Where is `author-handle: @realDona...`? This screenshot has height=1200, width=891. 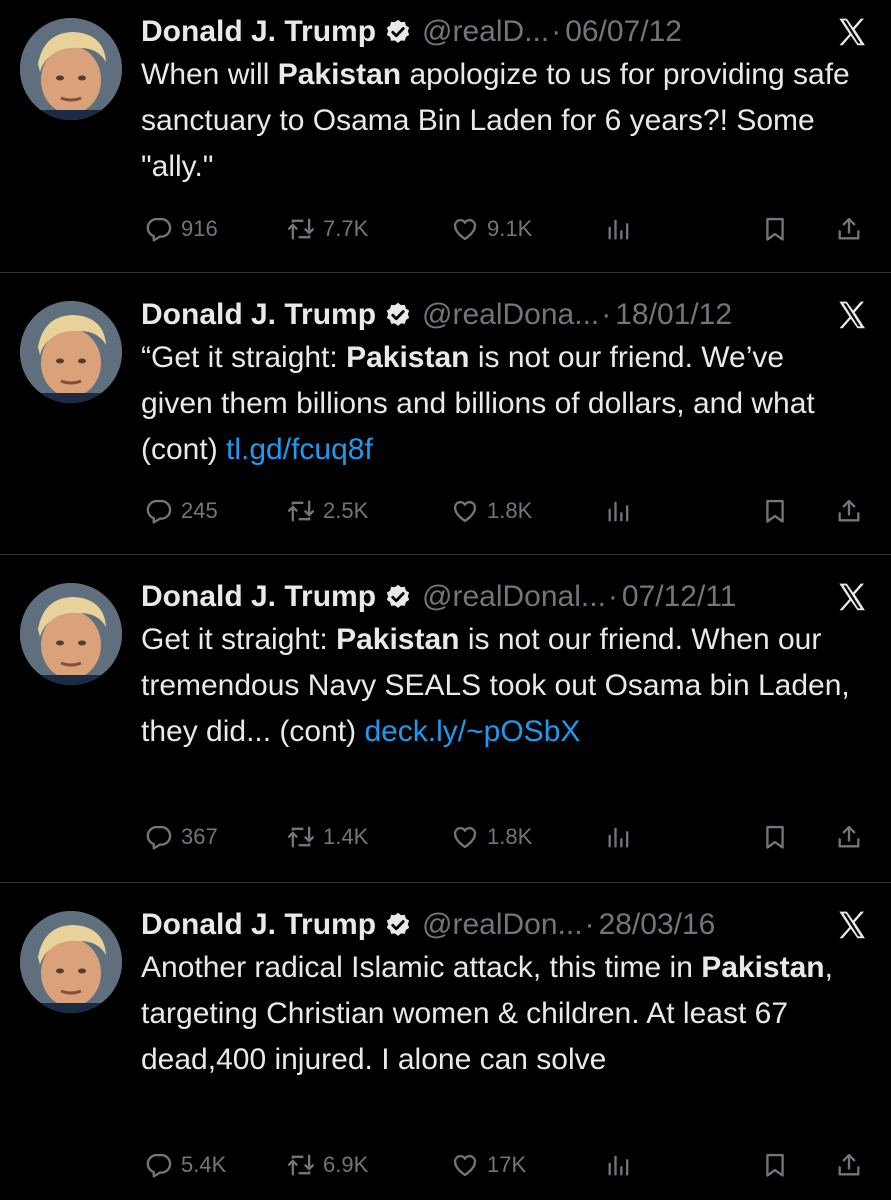 author-handle: @realDona... is located at coordinates (510, 315).